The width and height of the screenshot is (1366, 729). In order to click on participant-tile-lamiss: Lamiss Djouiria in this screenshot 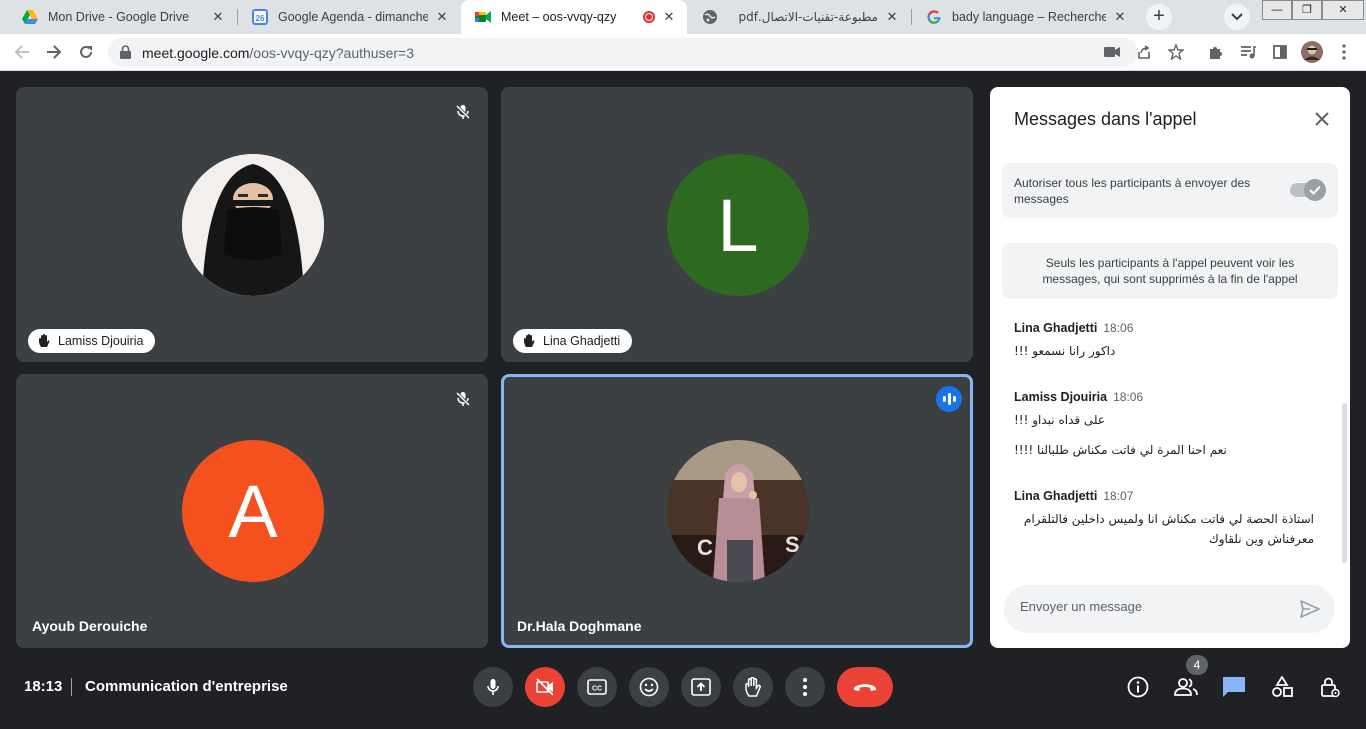, I will do `click(252, 224)`.